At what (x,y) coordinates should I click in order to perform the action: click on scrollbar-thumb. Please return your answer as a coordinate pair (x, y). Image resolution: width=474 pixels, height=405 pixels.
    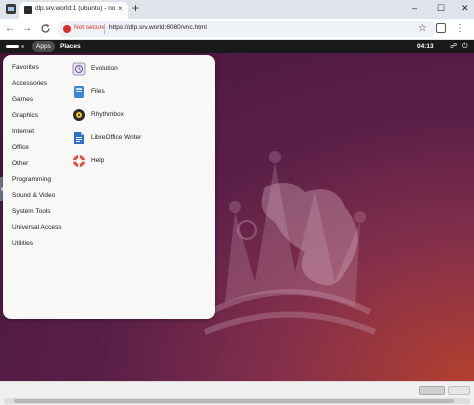
    Looking at the image, I should click on (234, 401).